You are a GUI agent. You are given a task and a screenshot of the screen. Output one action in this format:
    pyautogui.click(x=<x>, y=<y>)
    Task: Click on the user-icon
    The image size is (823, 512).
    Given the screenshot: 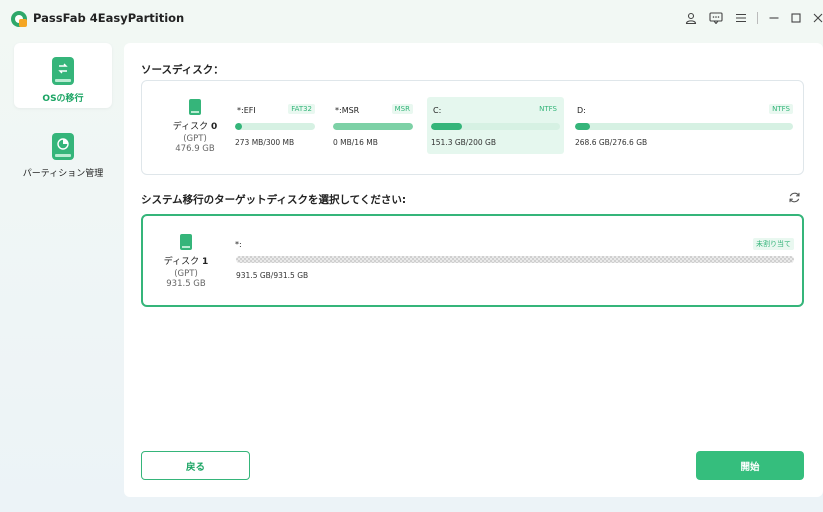 What is the action you would take?
    pyautogui.click(x=691, y=18)
    